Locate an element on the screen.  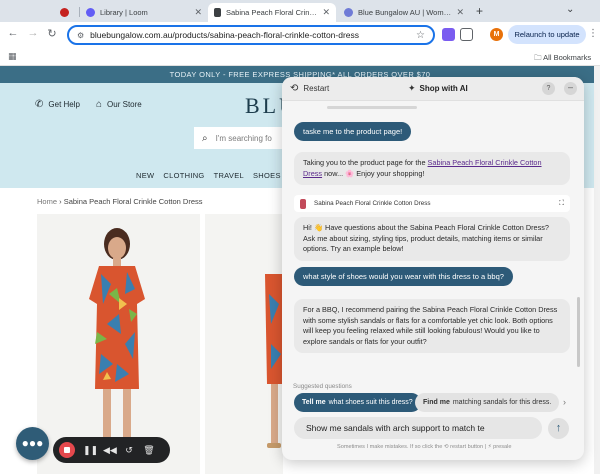
minimize-button: – is located at coordinates (570, 88).